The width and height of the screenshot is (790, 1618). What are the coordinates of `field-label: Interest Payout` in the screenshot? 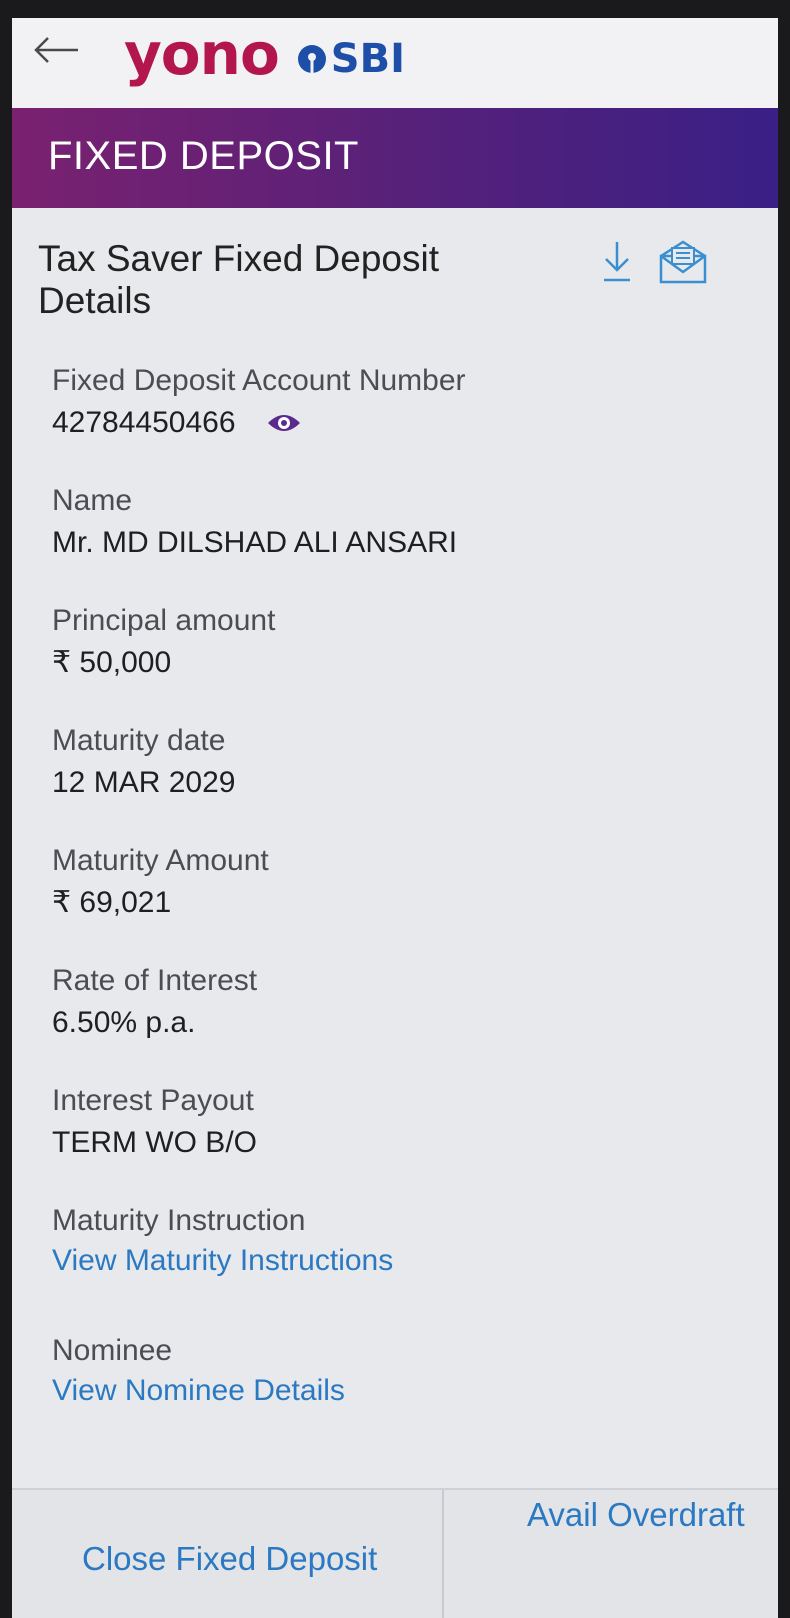 It's located at (153, 1100).